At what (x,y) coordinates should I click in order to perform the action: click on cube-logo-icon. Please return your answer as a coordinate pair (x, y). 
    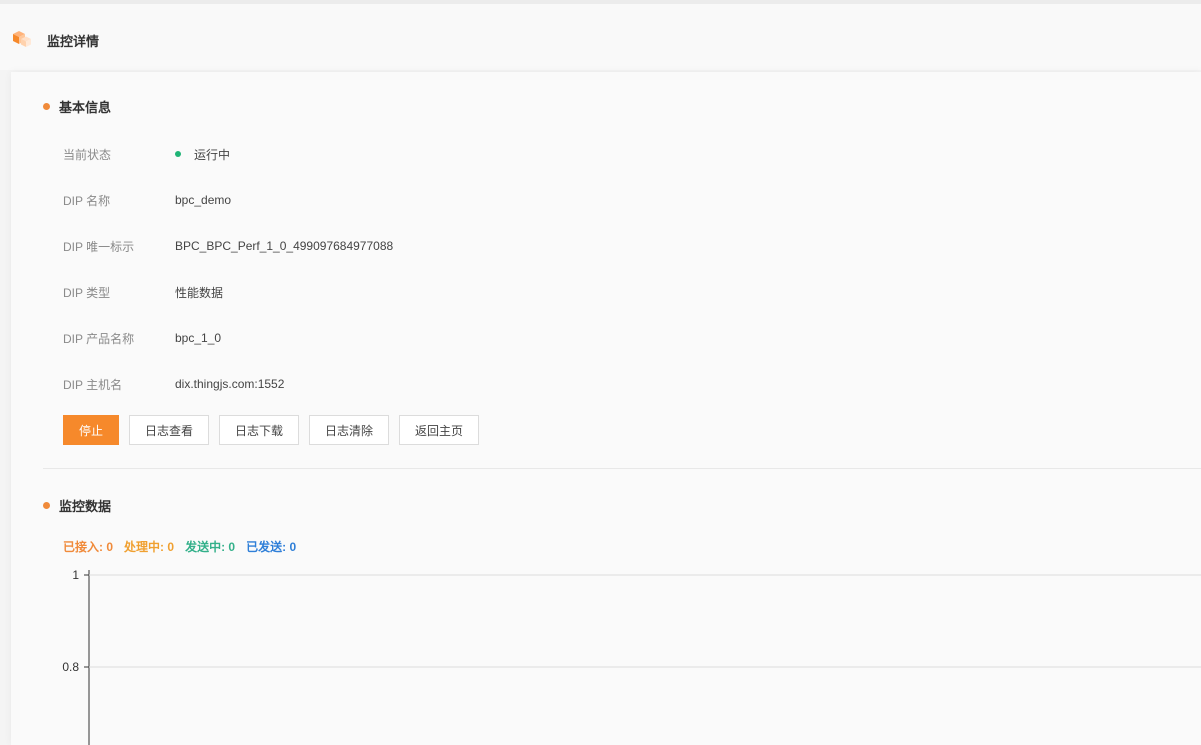
    Looking at the image, I should click on (22, 39).